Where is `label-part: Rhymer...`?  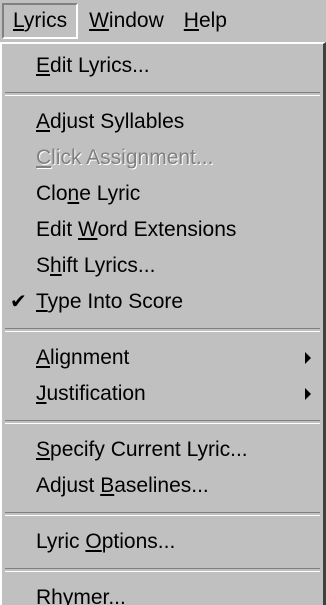 label-part: Rhymer... is located at coordinates (81, 595).